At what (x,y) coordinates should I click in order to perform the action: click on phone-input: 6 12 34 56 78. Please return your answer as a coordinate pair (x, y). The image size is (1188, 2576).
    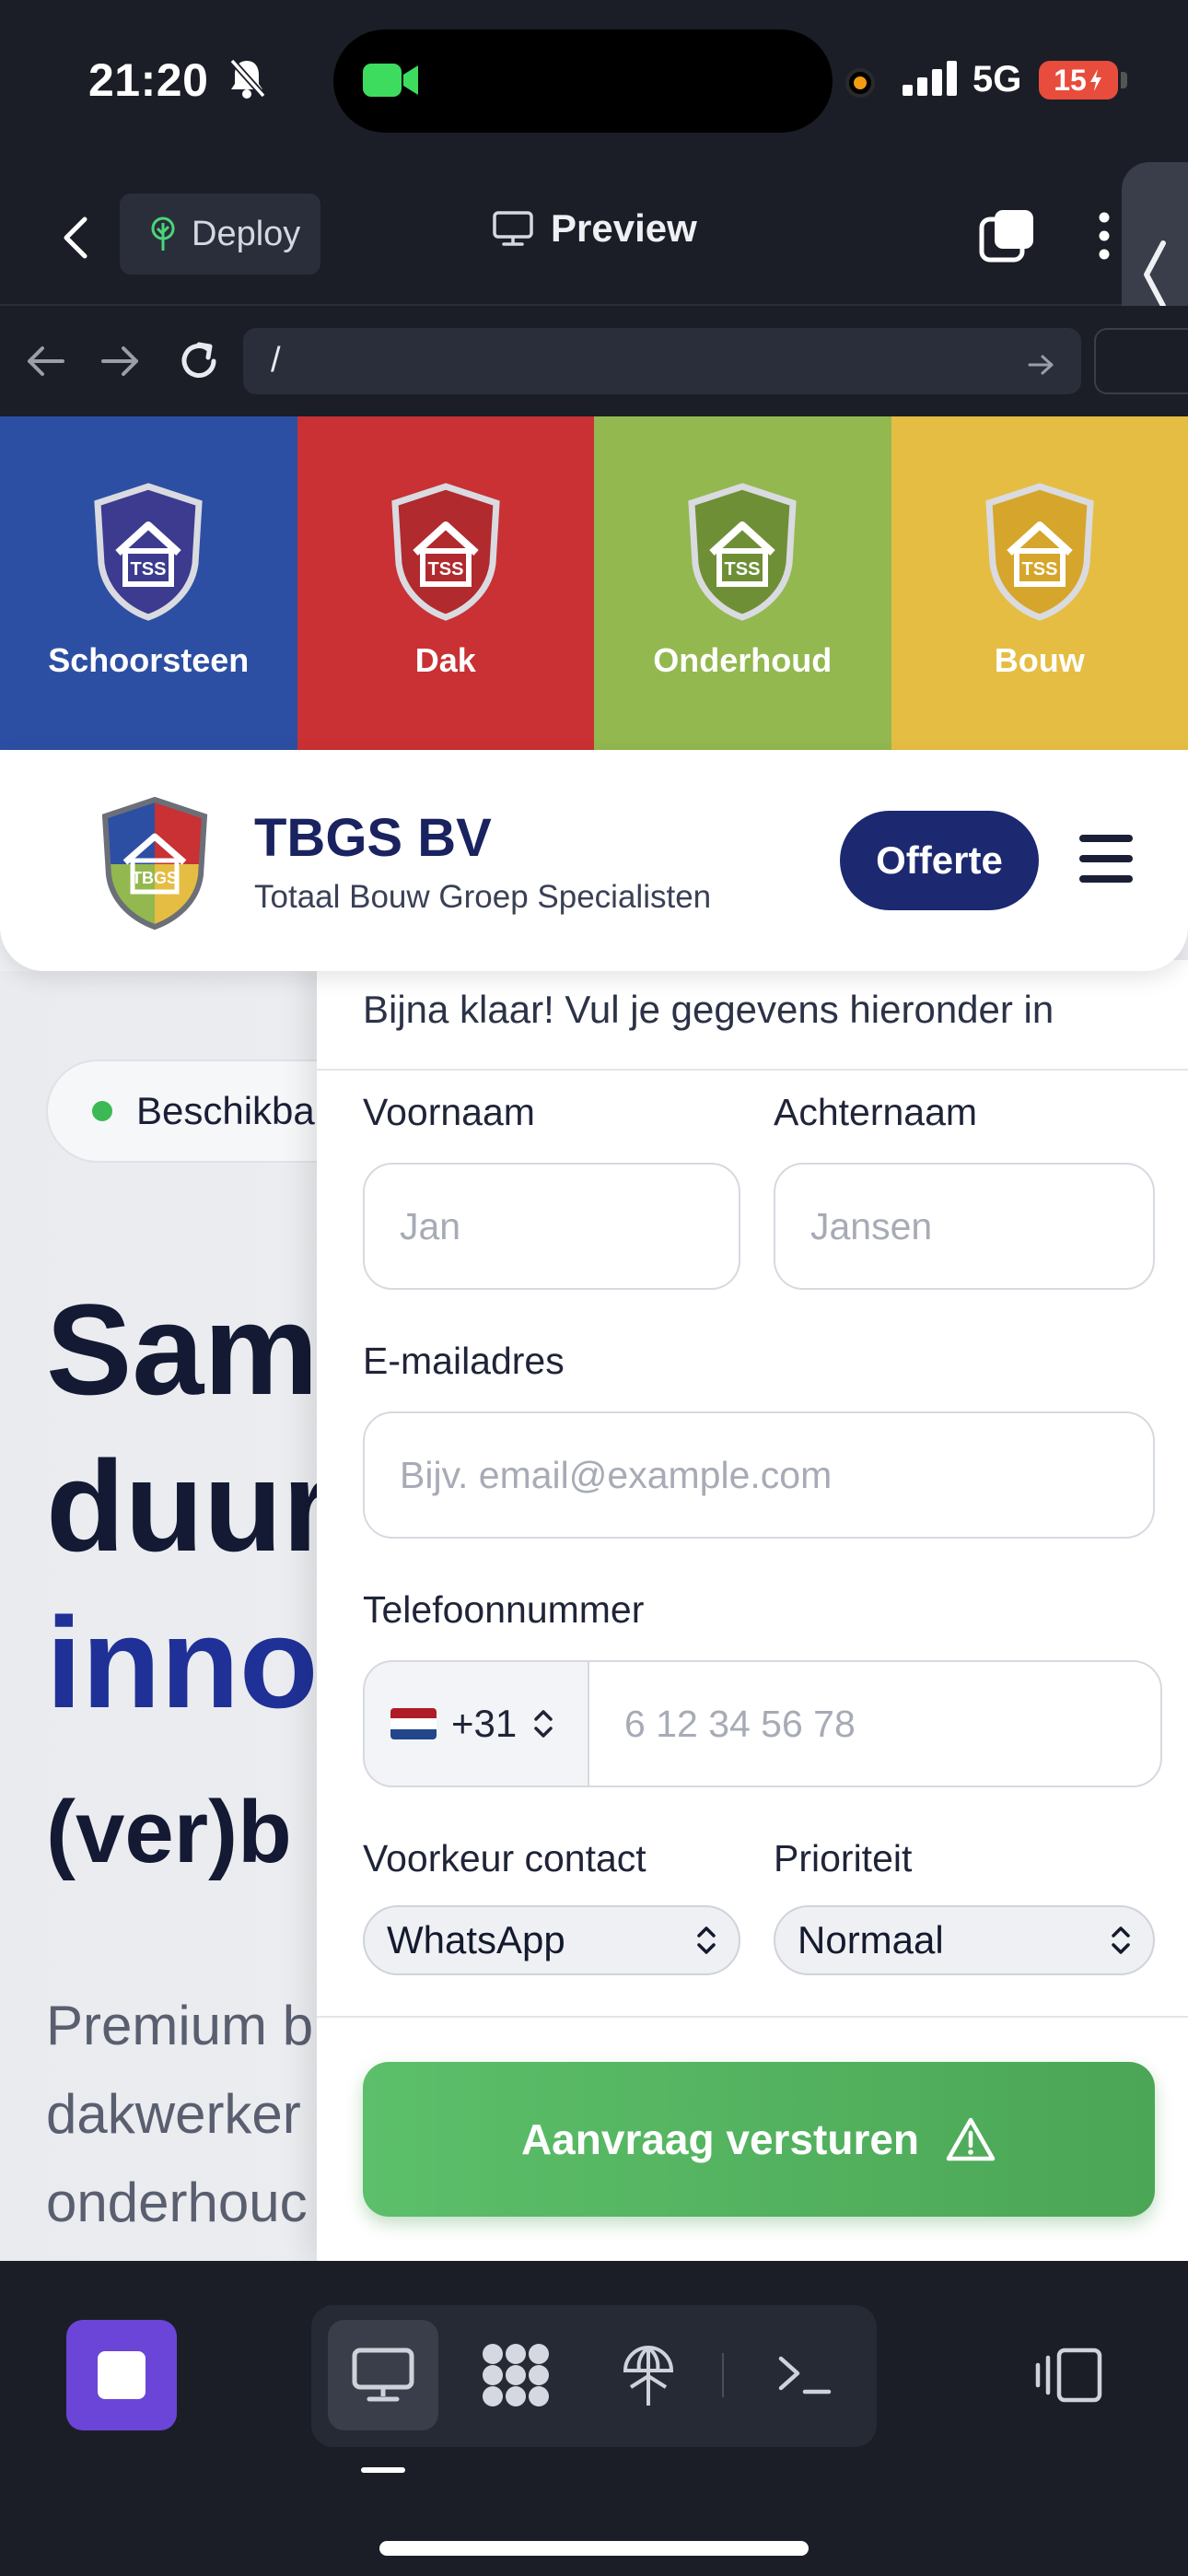
    Looking at the image, I should click on (875, 1723).